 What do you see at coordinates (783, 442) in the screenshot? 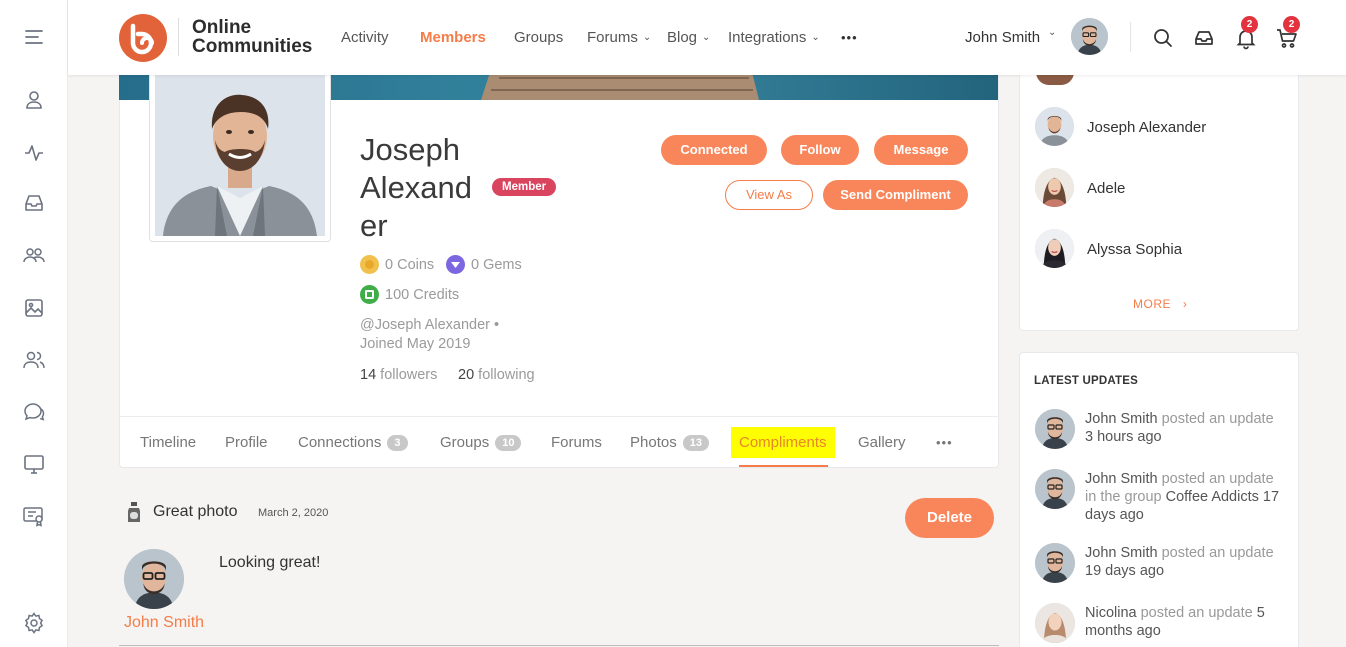
I see `tab-compliments: Compliments` at bounding box center [783, 442].